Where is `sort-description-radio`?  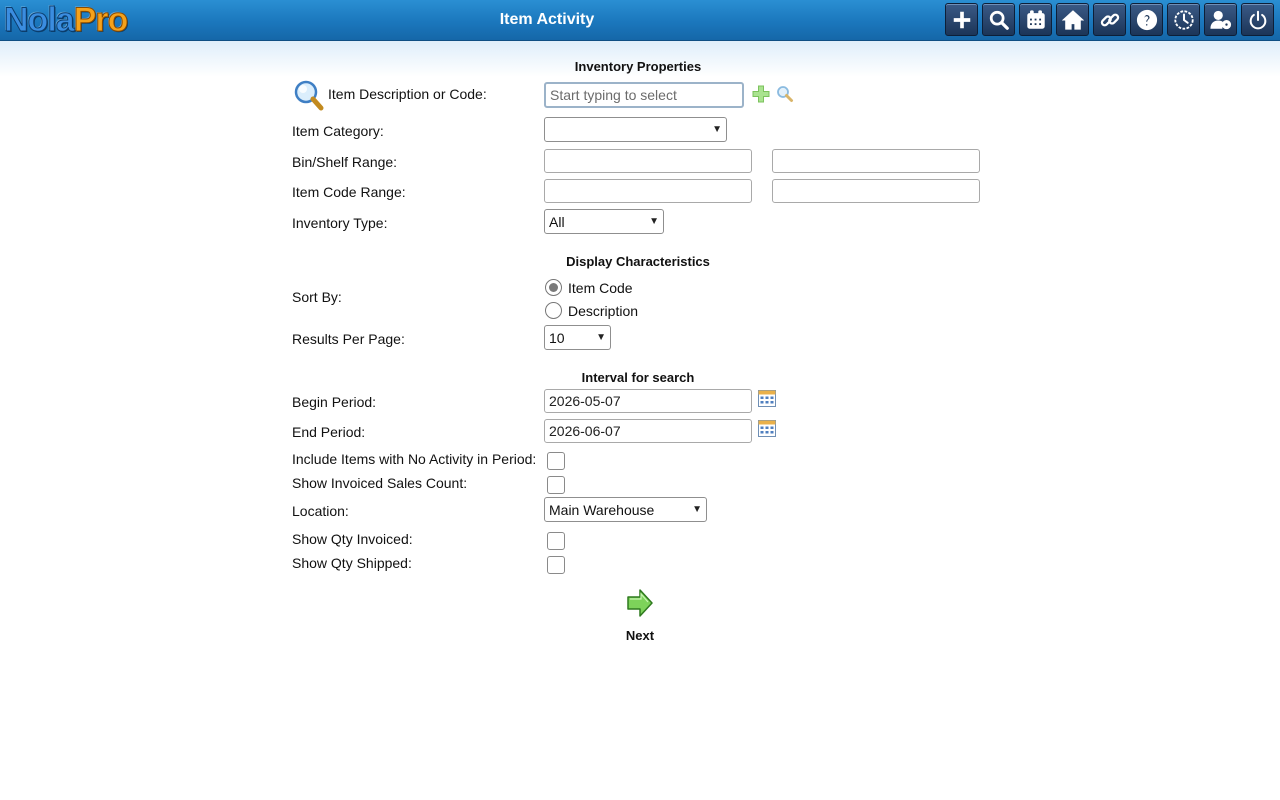 sort-description-radio is located at coordinates (553, 310).